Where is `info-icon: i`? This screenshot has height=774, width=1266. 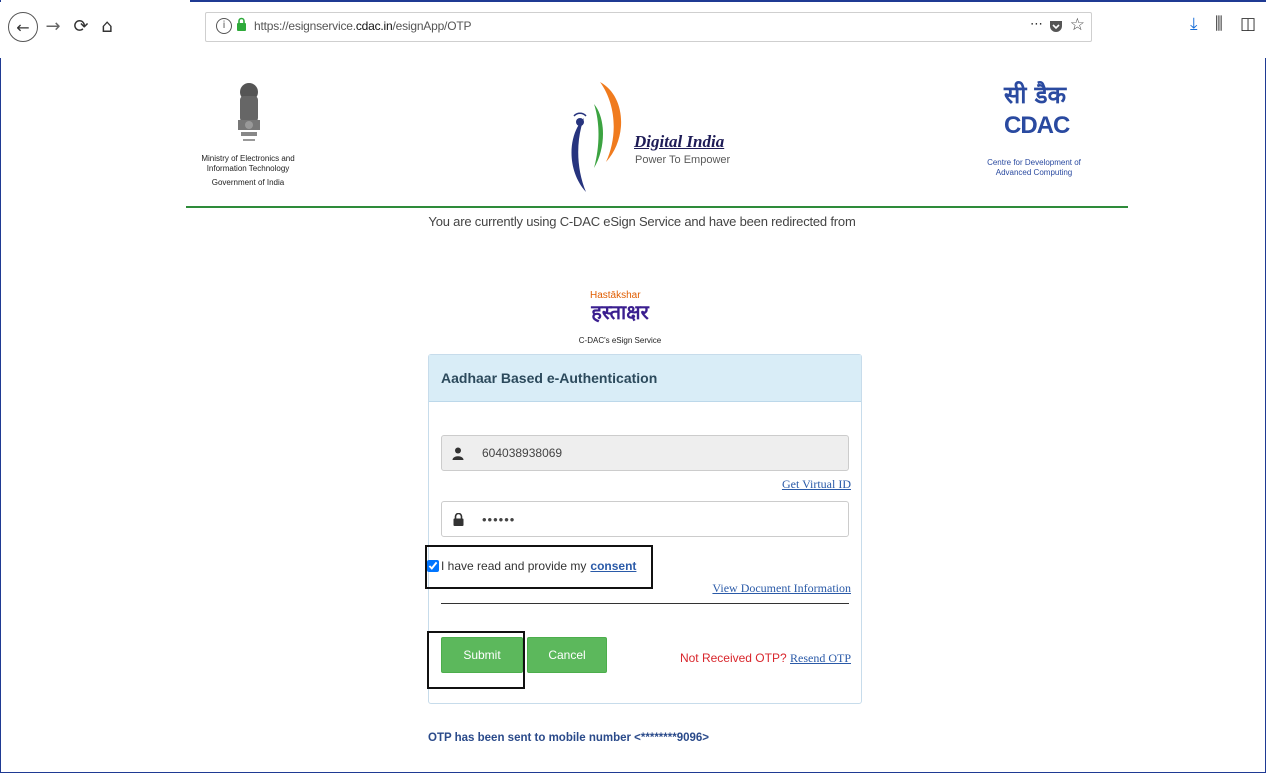 info-icon: i is located at coordinates (224, 26).